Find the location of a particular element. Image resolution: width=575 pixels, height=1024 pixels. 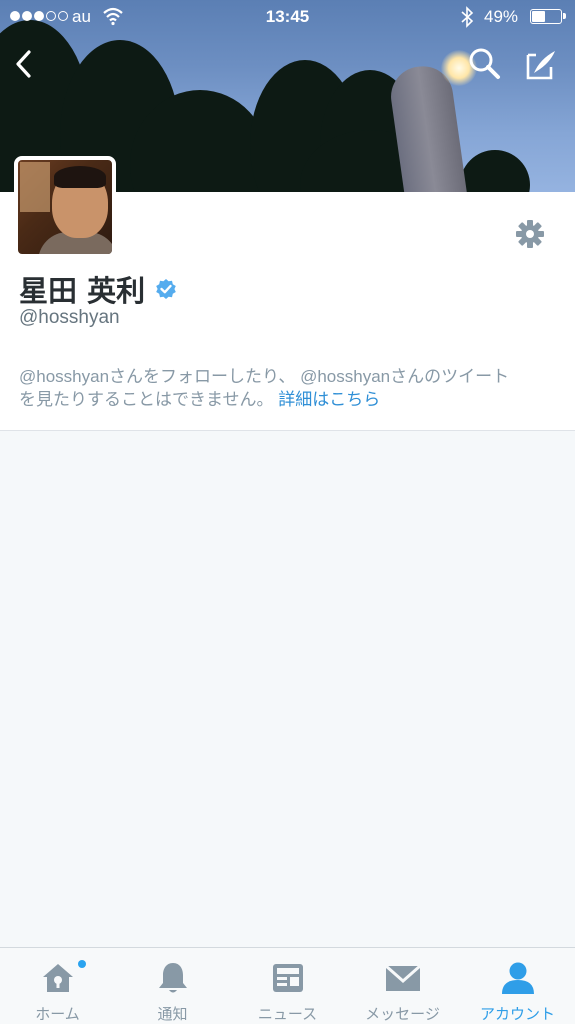

chevron-left-icon is located at coordinates (23, 64).